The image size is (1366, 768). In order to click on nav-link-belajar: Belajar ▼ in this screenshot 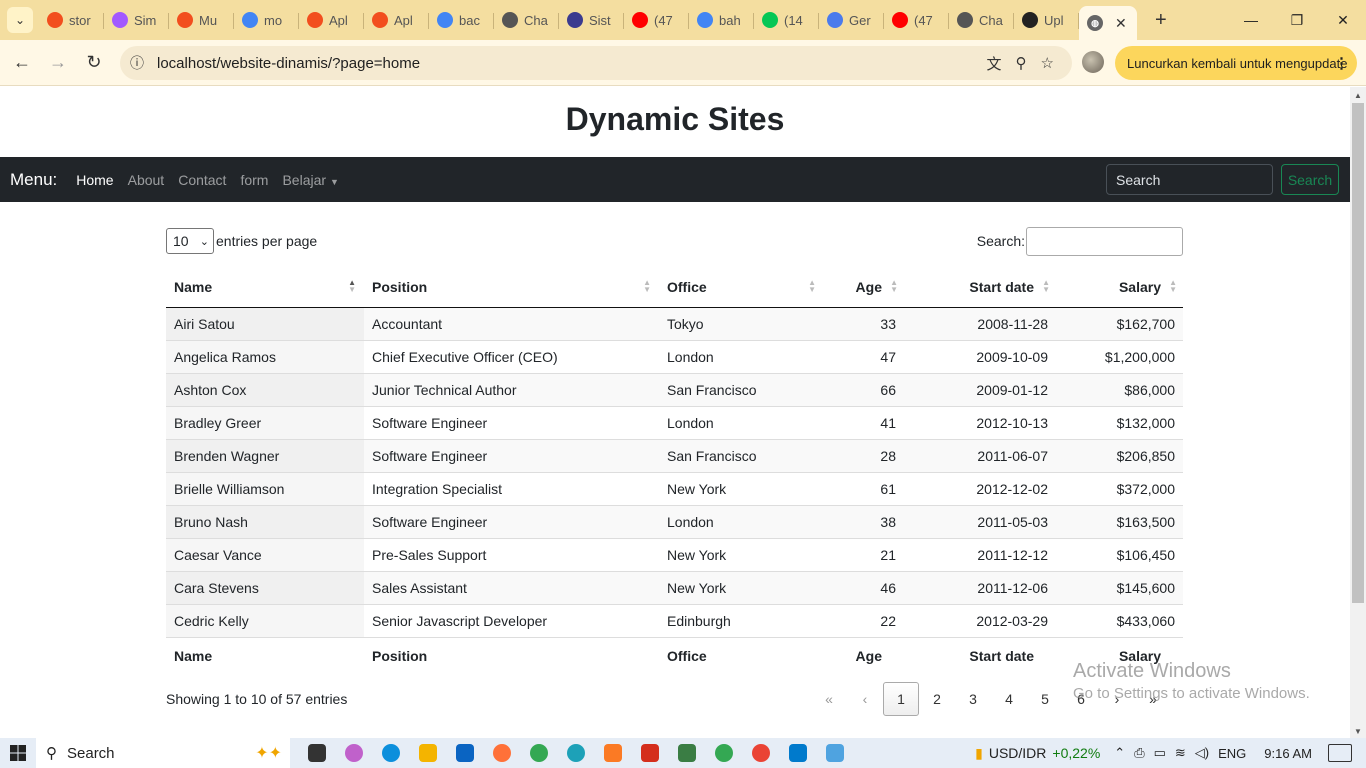, I will do `click(310, 180)`.